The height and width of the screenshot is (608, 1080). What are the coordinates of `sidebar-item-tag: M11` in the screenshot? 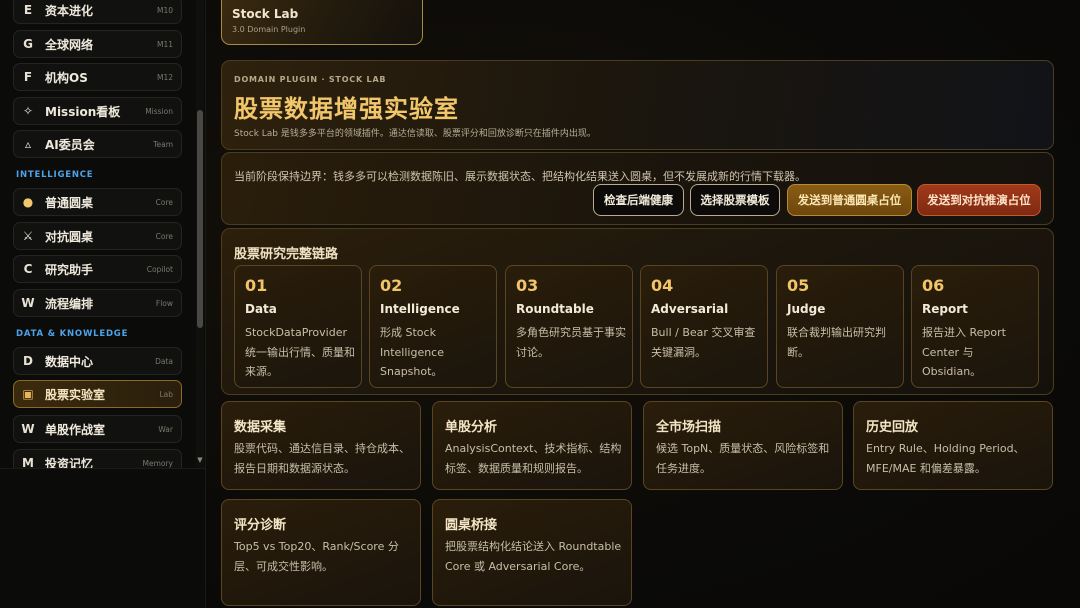 It's located at (164, 44).